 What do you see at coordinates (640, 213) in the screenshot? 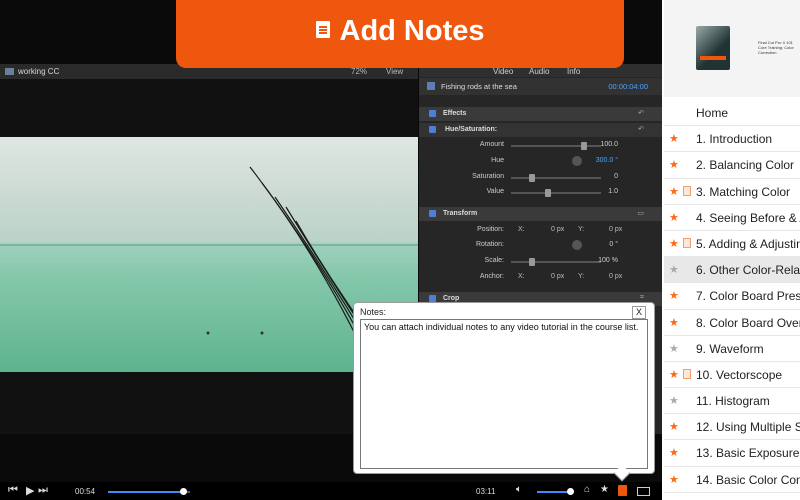
I see `transform-tool-icon: ▭` at bounding box center [640, 213].